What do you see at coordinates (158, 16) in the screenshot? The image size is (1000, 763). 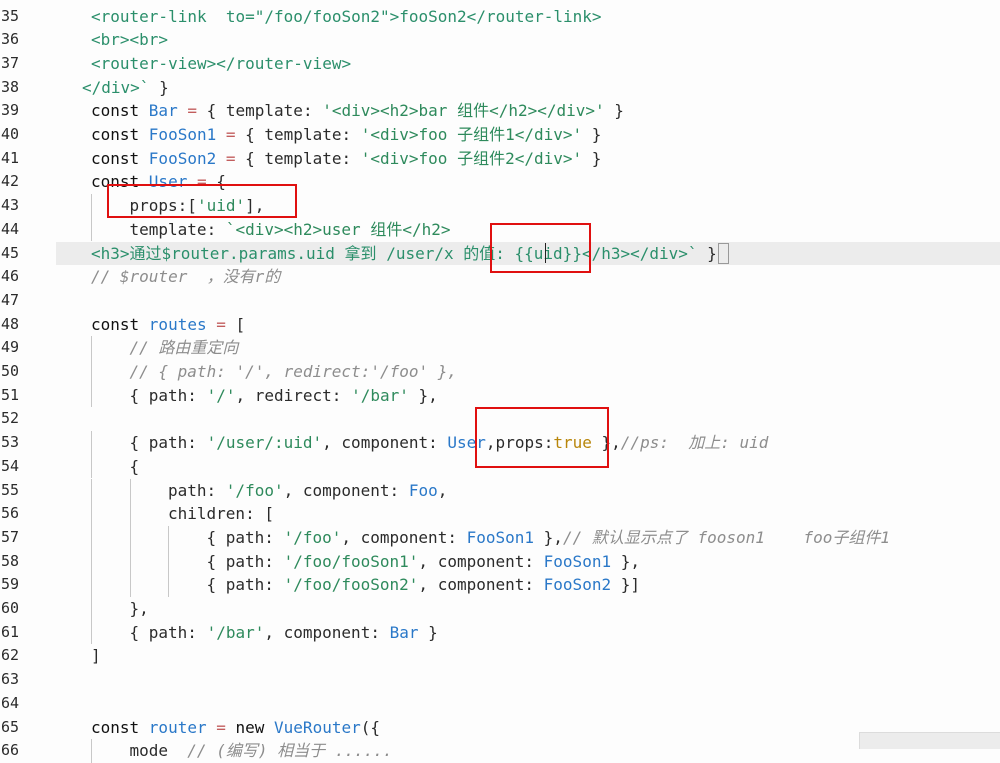 I see `code-token: <router-link` at bounding box center [158, 16].